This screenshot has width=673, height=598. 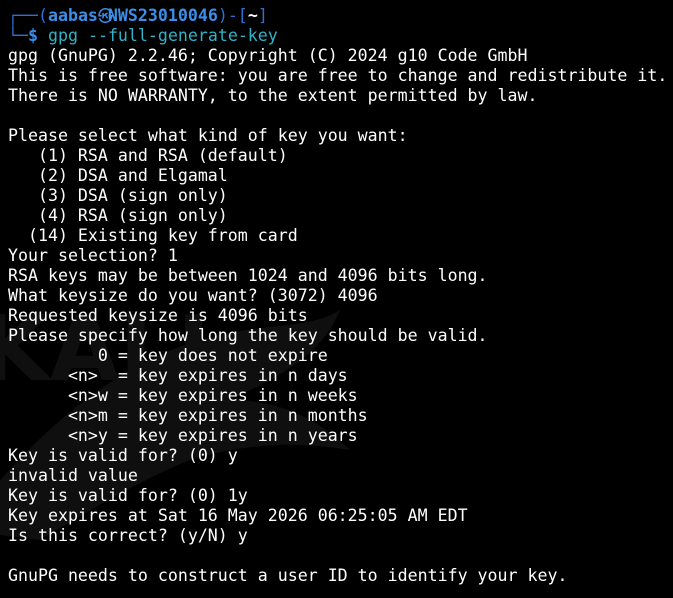 I want to click on prompt-frame-mid: )-[, so click(x=232, y=15).